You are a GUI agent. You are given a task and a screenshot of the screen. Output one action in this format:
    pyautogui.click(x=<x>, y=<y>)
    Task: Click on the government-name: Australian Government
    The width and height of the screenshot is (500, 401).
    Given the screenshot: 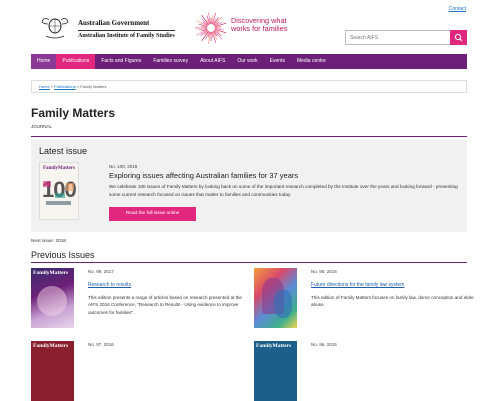 What is the action you would take?
    pyautogui.click(x=114, y=23)
    